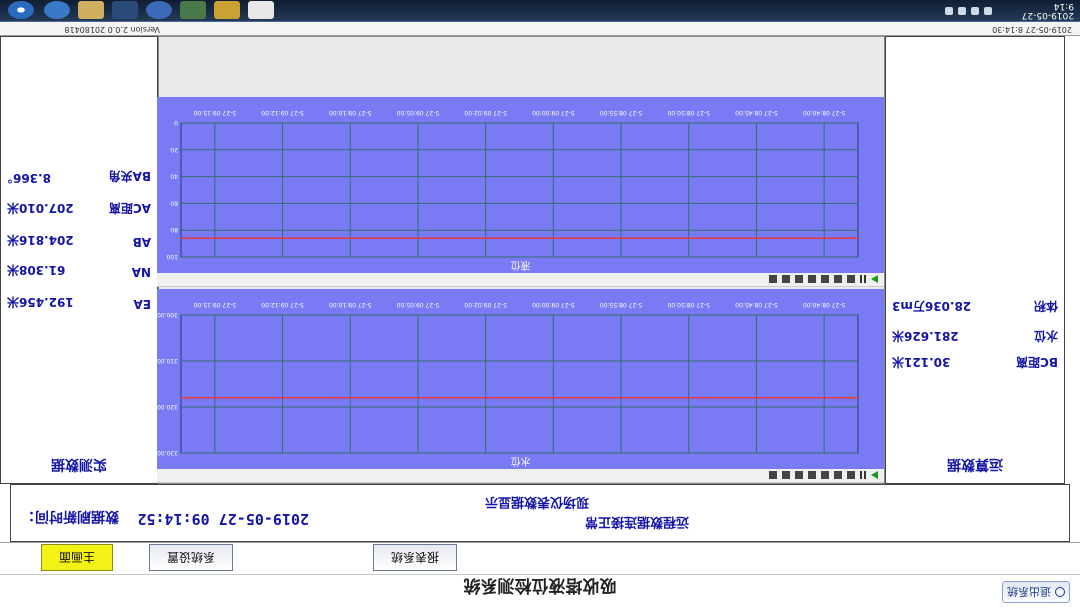  What do you see at coordinates (142, 304) in the screenshot?
I see `measure-key: EA` at bounding box center [142, 304].